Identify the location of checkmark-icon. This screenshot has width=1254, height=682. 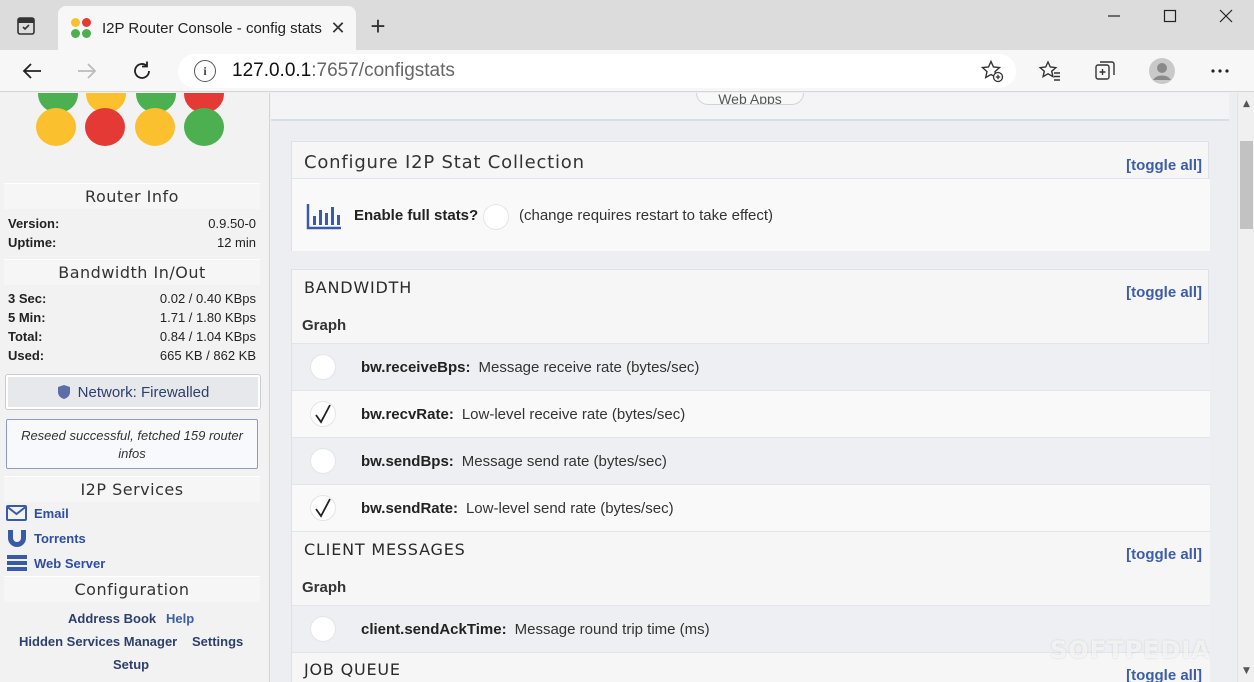
(323, 414).